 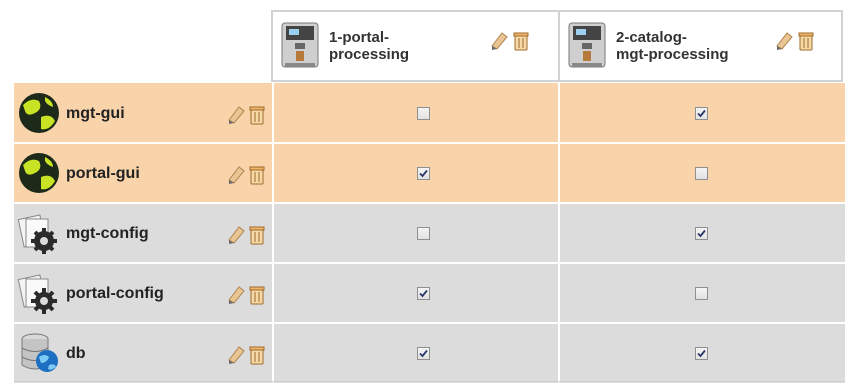 What do you see at coordinates (115, 293) in the screenshot?
I see `row-label: portal-config` at bounding box center [115, 293].